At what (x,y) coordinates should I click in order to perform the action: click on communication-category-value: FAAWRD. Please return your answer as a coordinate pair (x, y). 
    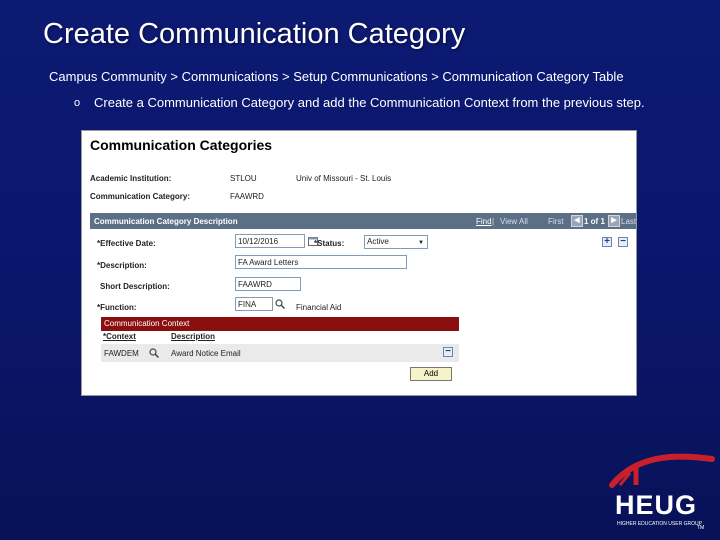
    Looking at the image, I should click on (247, 196).